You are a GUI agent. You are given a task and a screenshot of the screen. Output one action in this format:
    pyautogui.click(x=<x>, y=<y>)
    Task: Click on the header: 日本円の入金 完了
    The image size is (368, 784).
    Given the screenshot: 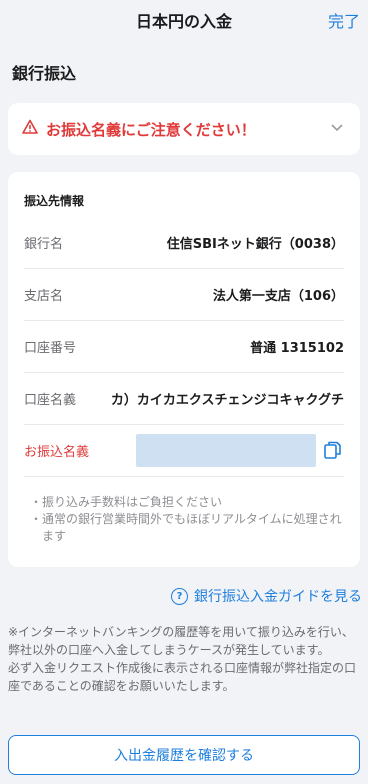 What is the action you would take?
    pyautogui.click(x=184, y=22)
    